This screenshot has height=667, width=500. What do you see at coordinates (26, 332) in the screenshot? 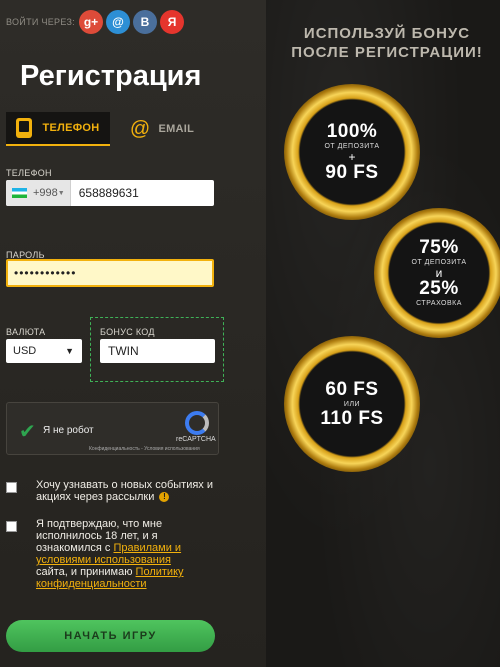
I see `currency-label: ВАЛЮТА` at bounding box center [26, 332].